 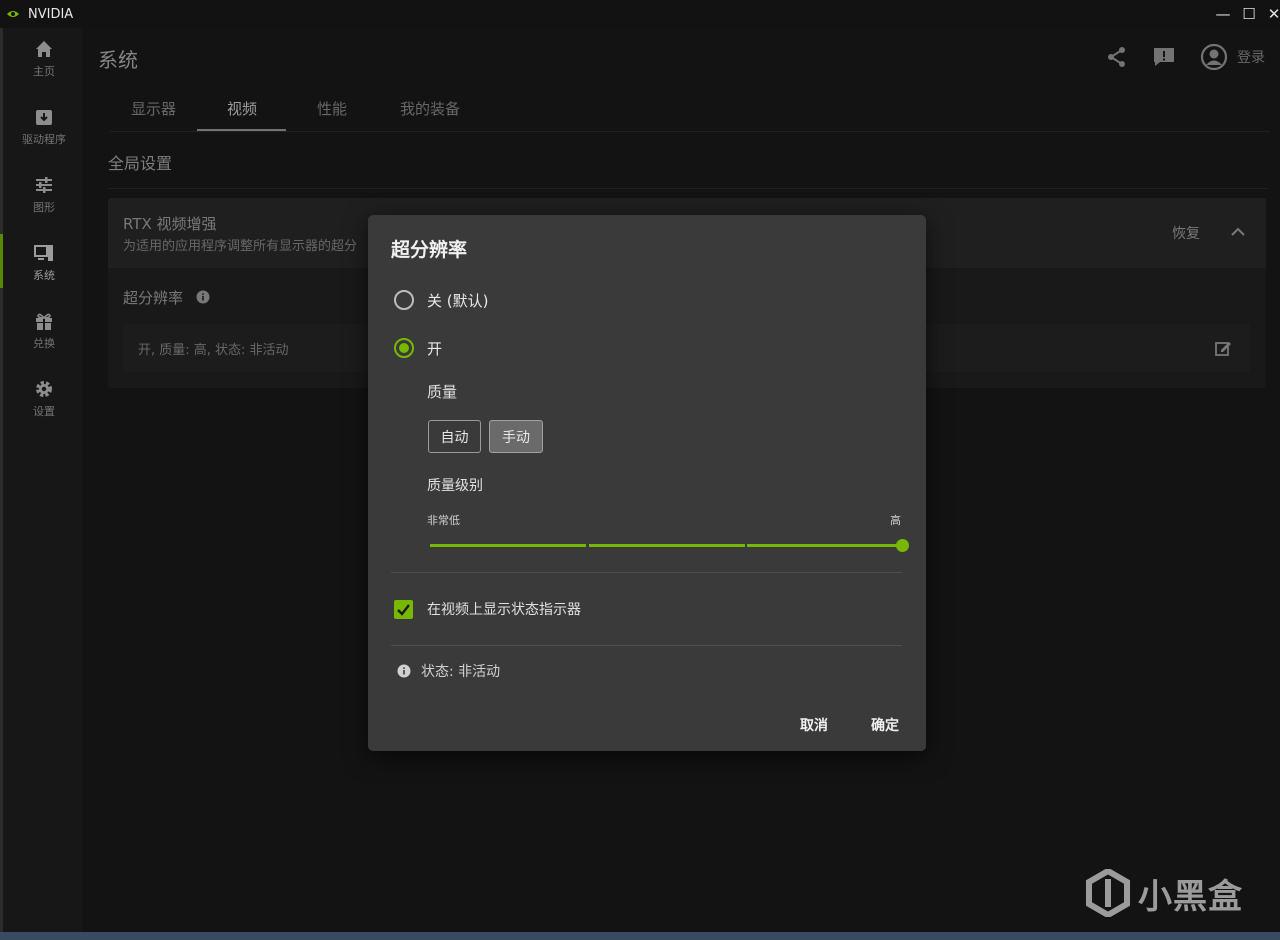 What do you see at coordinates (461, 672) in the screenshot?
I see `status-text: 状态: 非活动` at bounding box center [461, 672].